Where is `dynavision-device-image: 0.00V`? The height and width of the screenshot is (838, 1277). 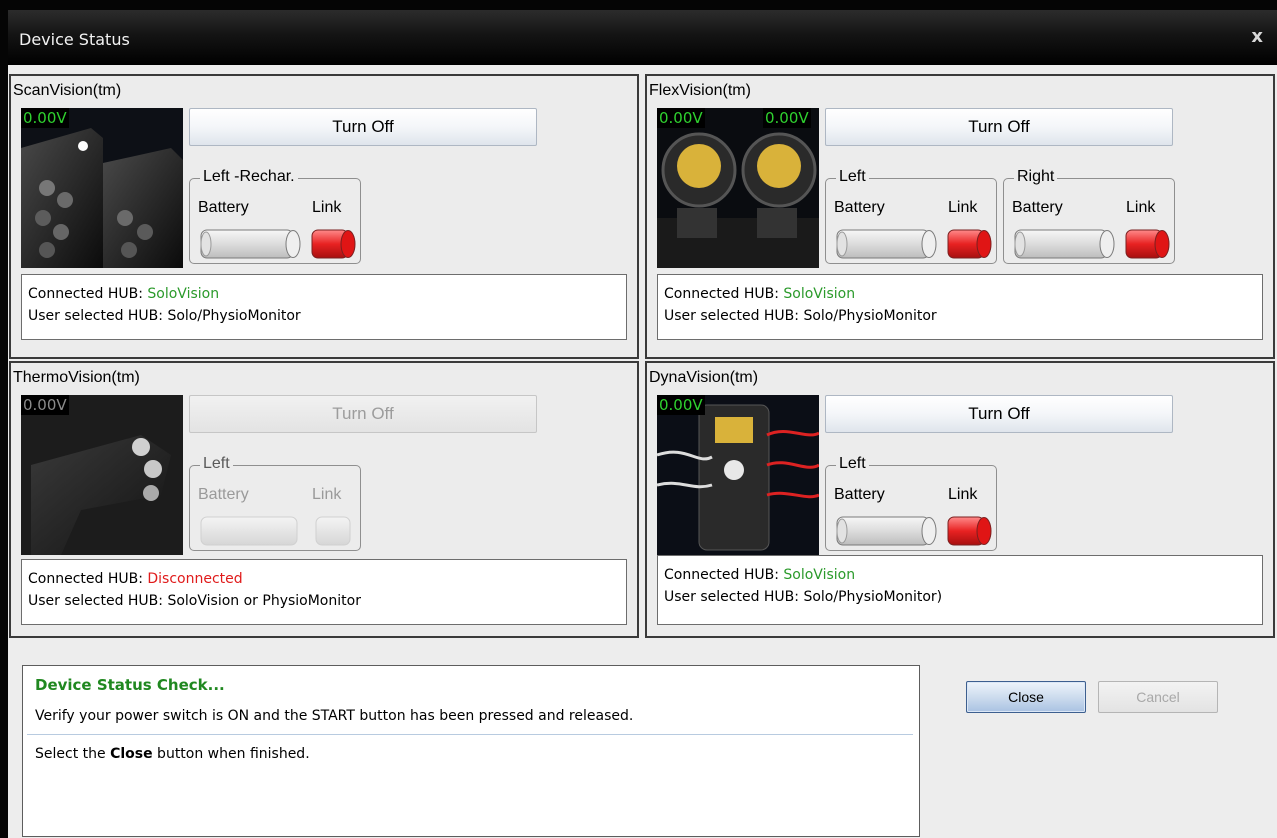 dynavision-device-image: 0.00V is located at coordinates (738, 475).